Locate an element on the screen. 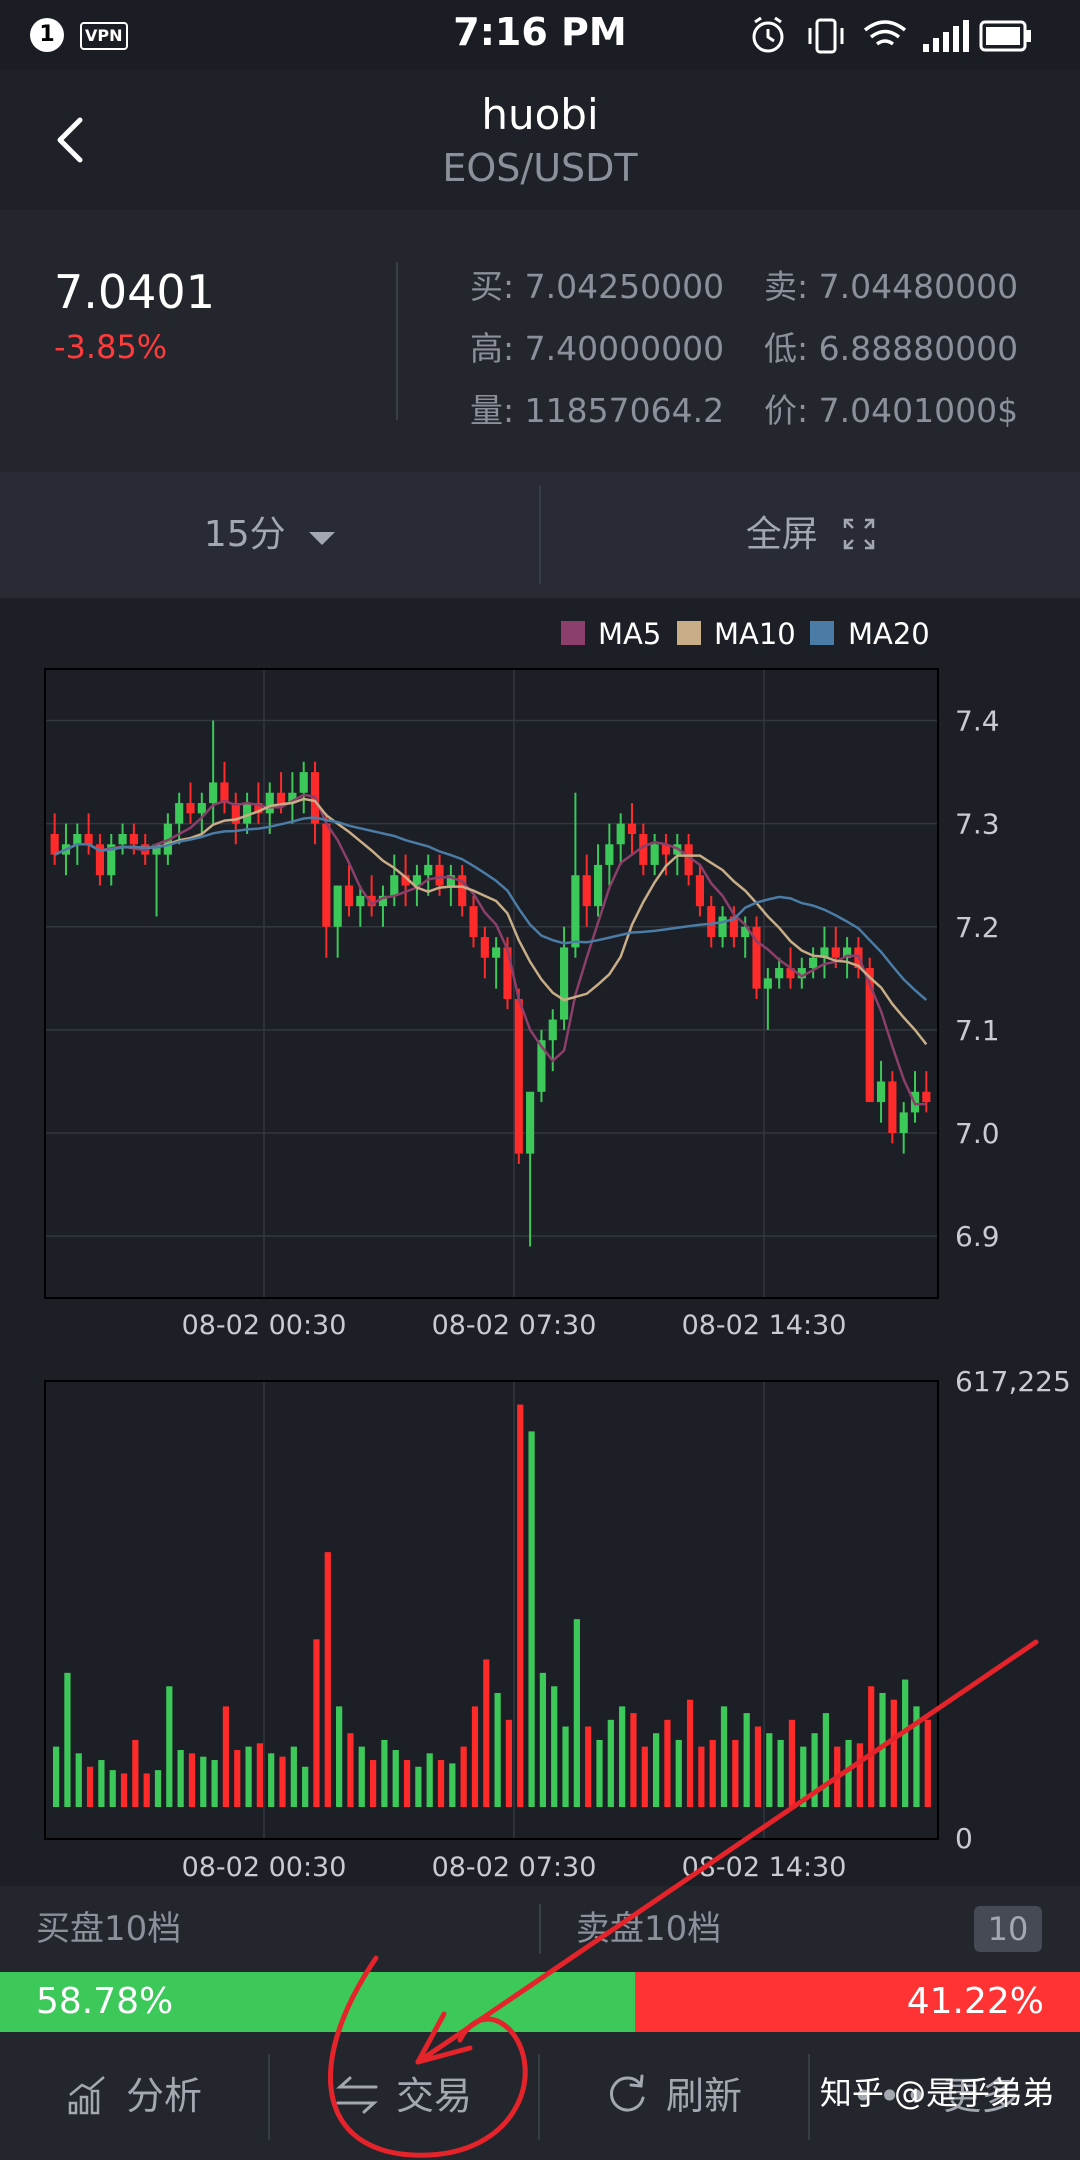  trade-button: 交易 is located at coordinates (404, 2096).